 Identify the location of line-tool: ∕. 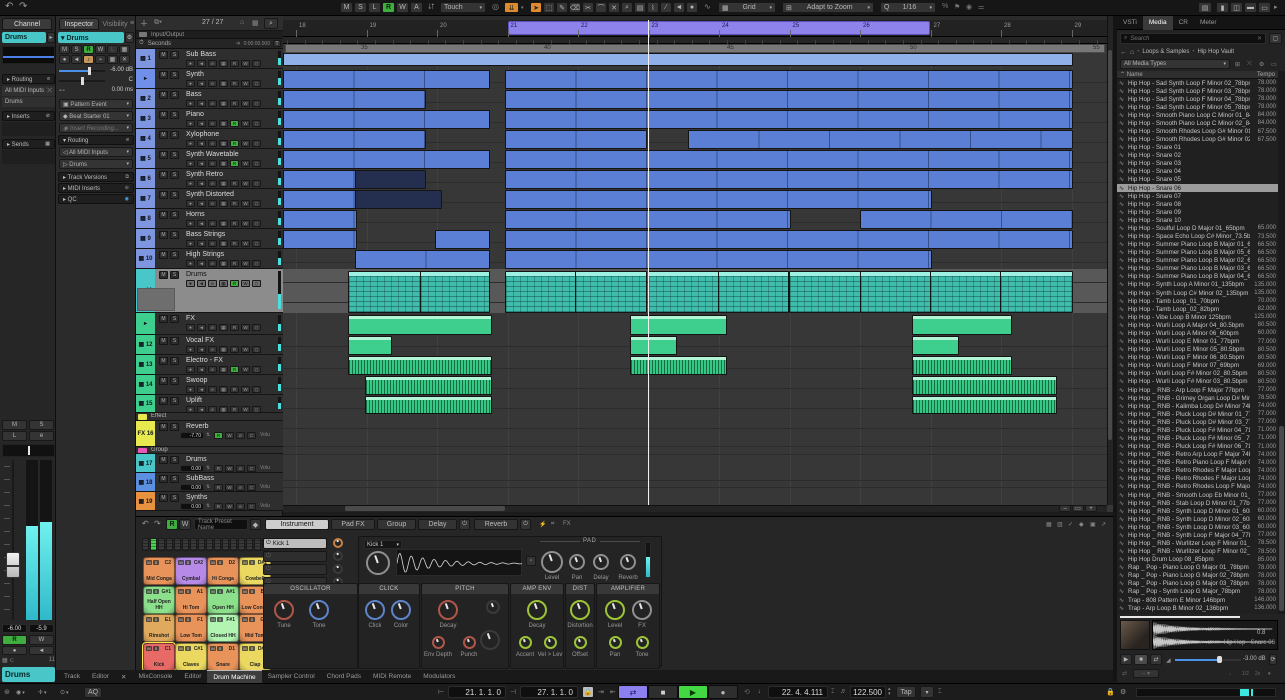
(666, 7).